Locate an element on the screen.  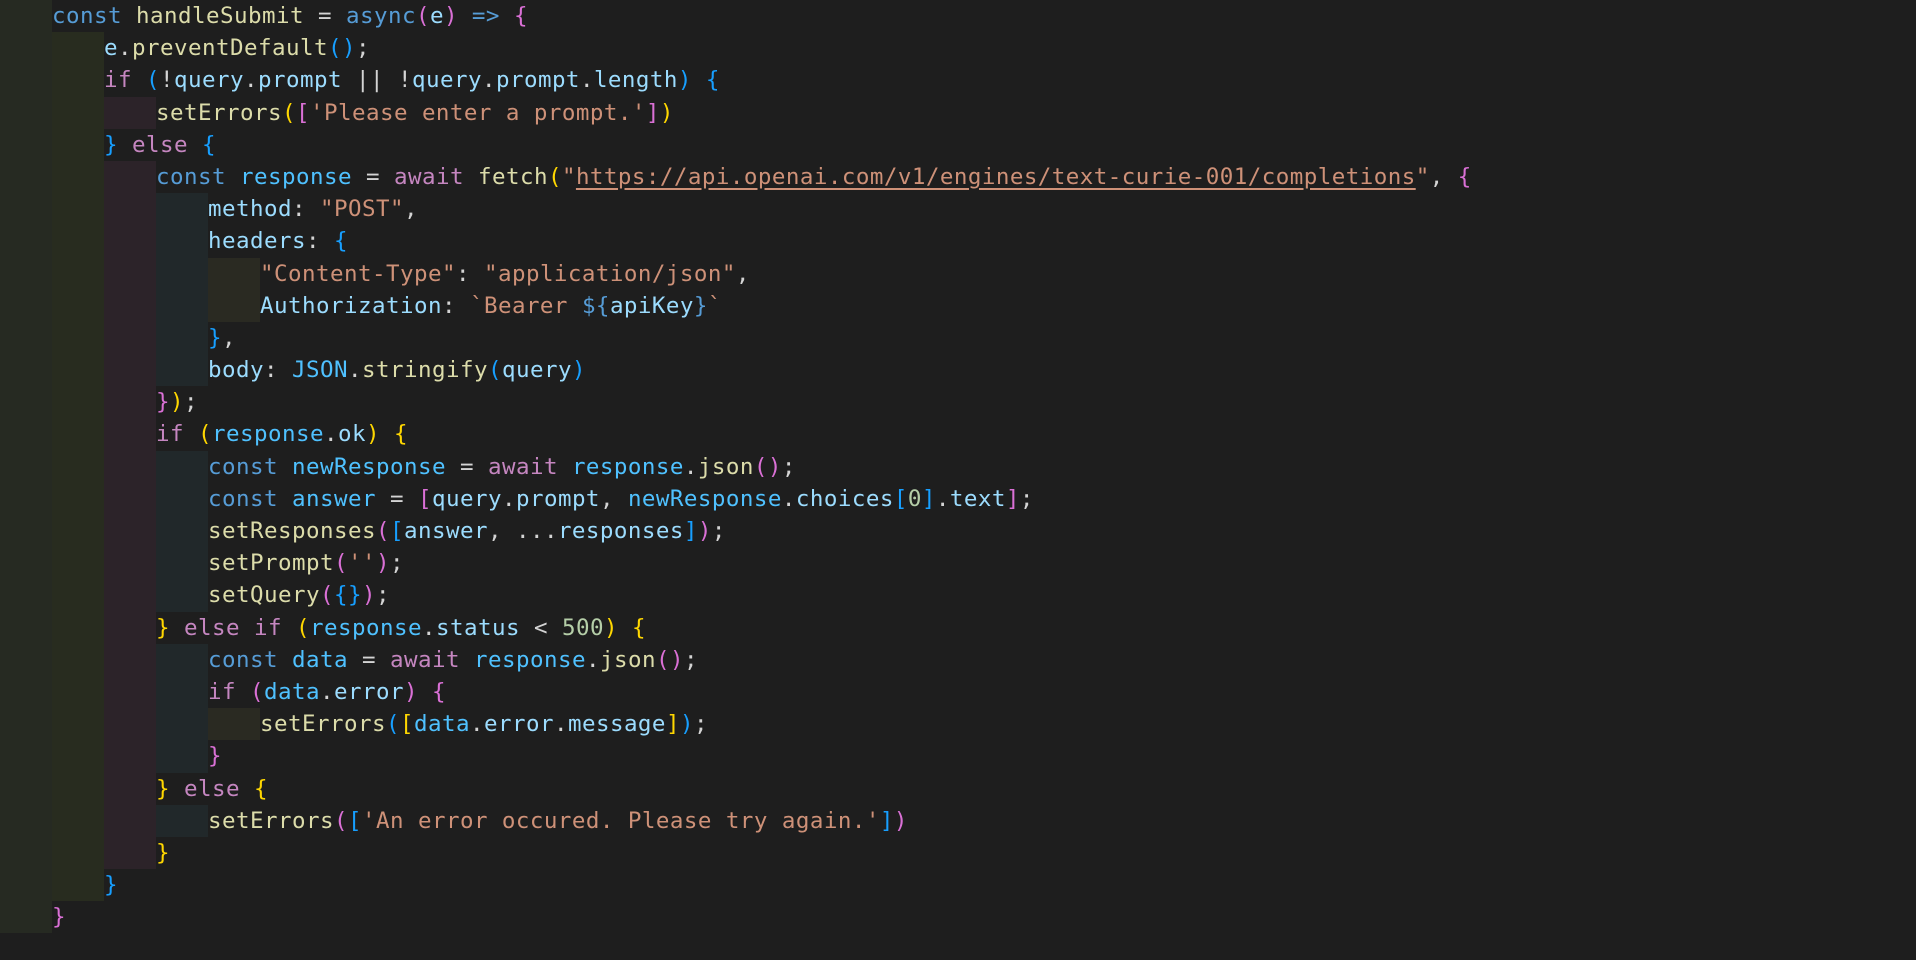
code-line: } else if (response.status < 500) { is located at coordinates (958, 627).